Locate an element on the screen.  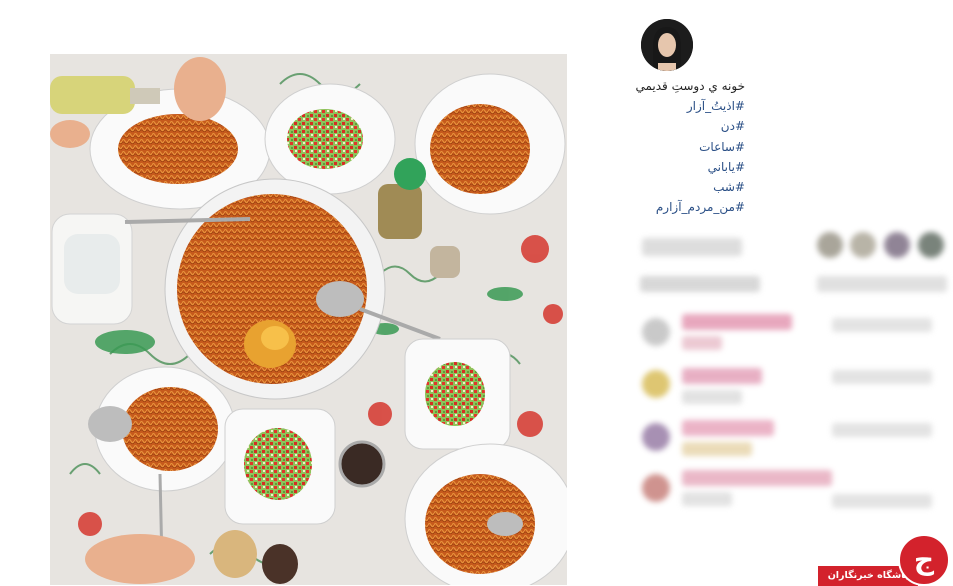
hashtag-link: #من_مردم_آزارم is located at coordinates (672, 207).